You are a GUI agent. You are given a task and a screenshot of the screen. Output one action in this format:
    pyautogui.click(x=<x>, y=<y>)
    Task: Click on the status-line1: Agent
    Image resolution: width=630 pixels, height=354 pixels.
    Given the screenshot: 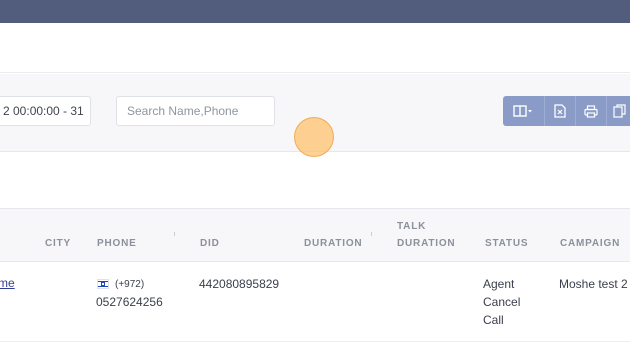 What is the action you would take?
    pyautogui.click(x=499, y=284)
    